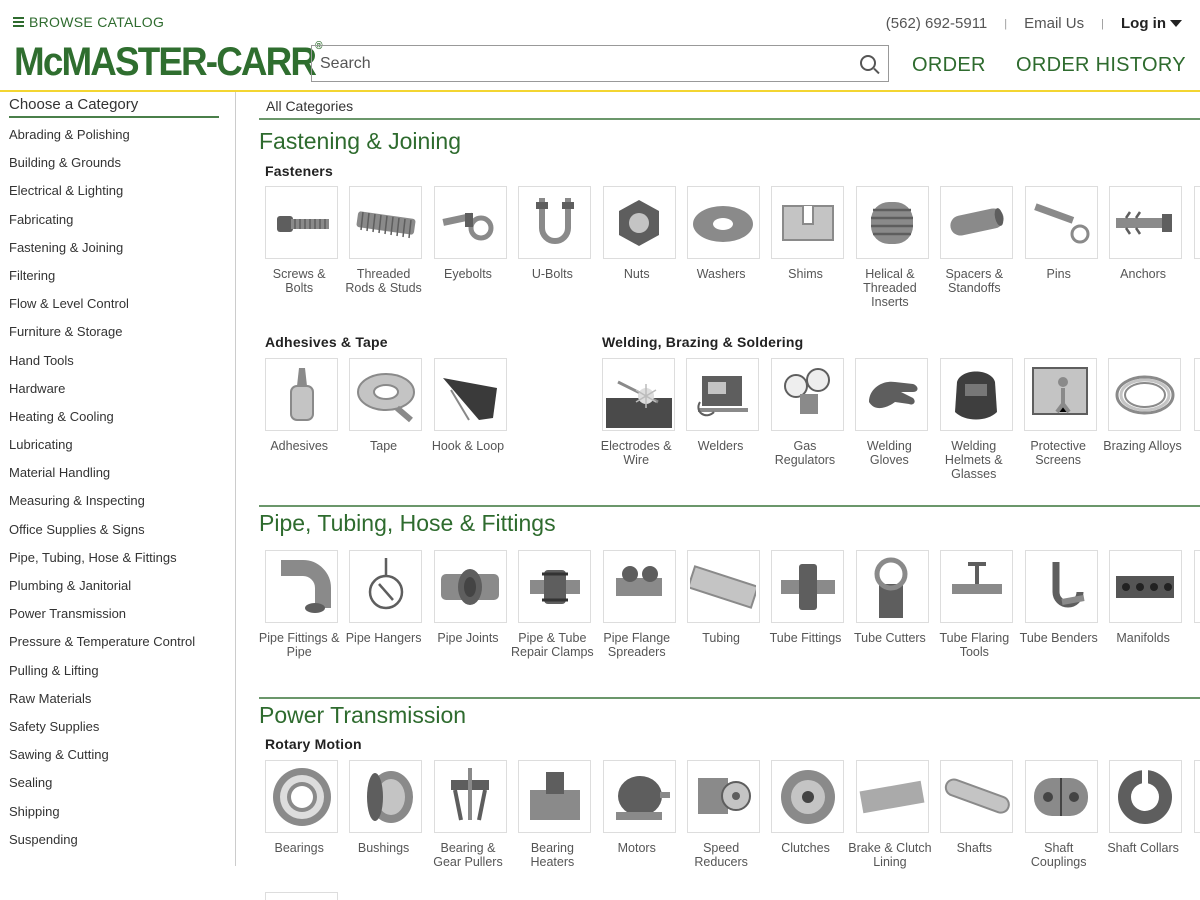  What do you see at coordinates (807, 247) in the screenshot?
I see `product-tile: Shims` at bounding box center [807, 247].